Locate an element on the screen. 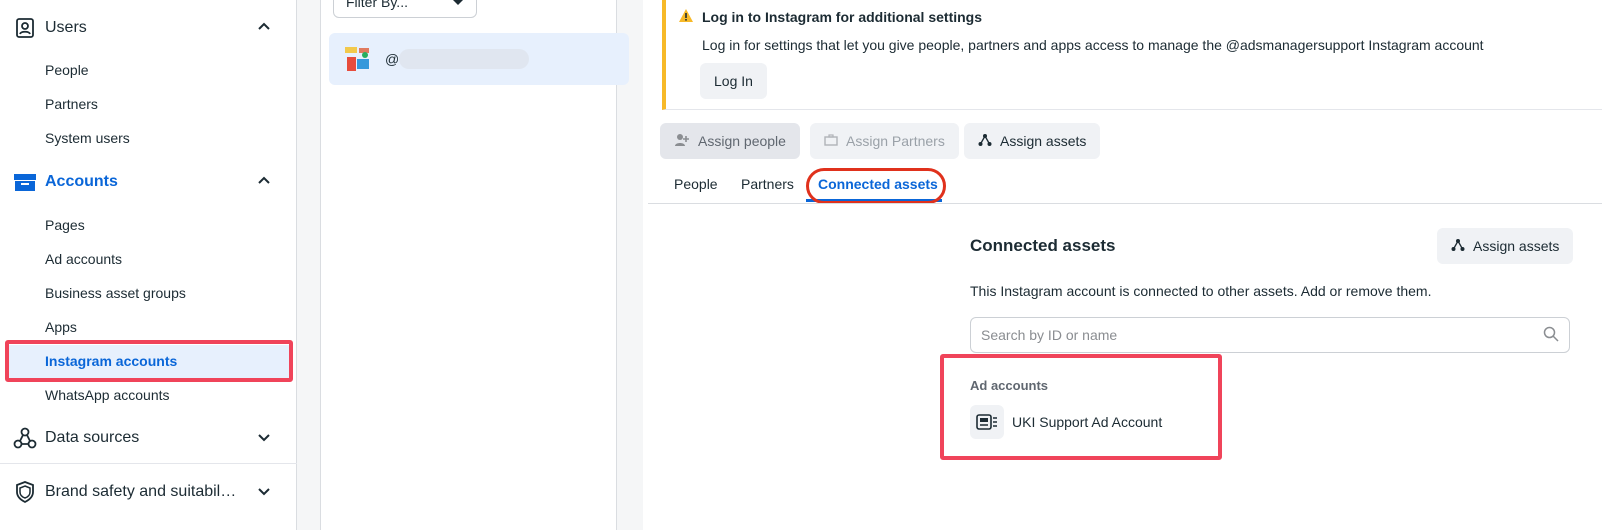 Image resolution: width=1602 pixels, height=530 pixels. assign-partners-label: Assign Partners is located at coordinates (895, 141).